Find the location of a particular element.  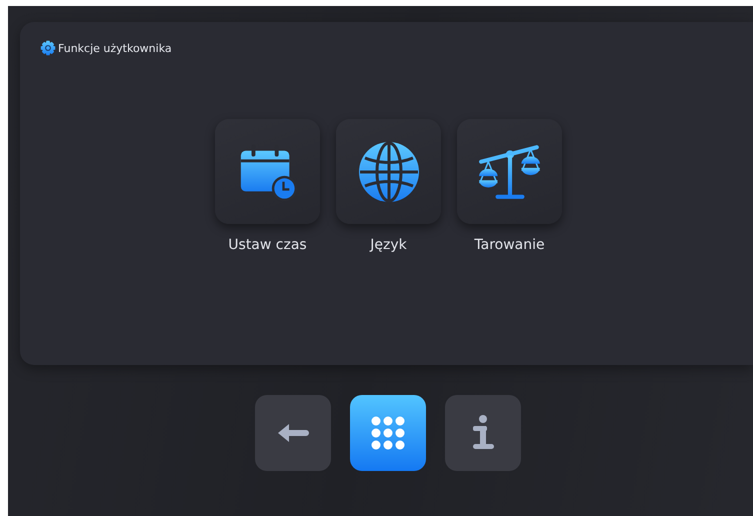

arrow-left-icon is located at coordinates (293, 433).